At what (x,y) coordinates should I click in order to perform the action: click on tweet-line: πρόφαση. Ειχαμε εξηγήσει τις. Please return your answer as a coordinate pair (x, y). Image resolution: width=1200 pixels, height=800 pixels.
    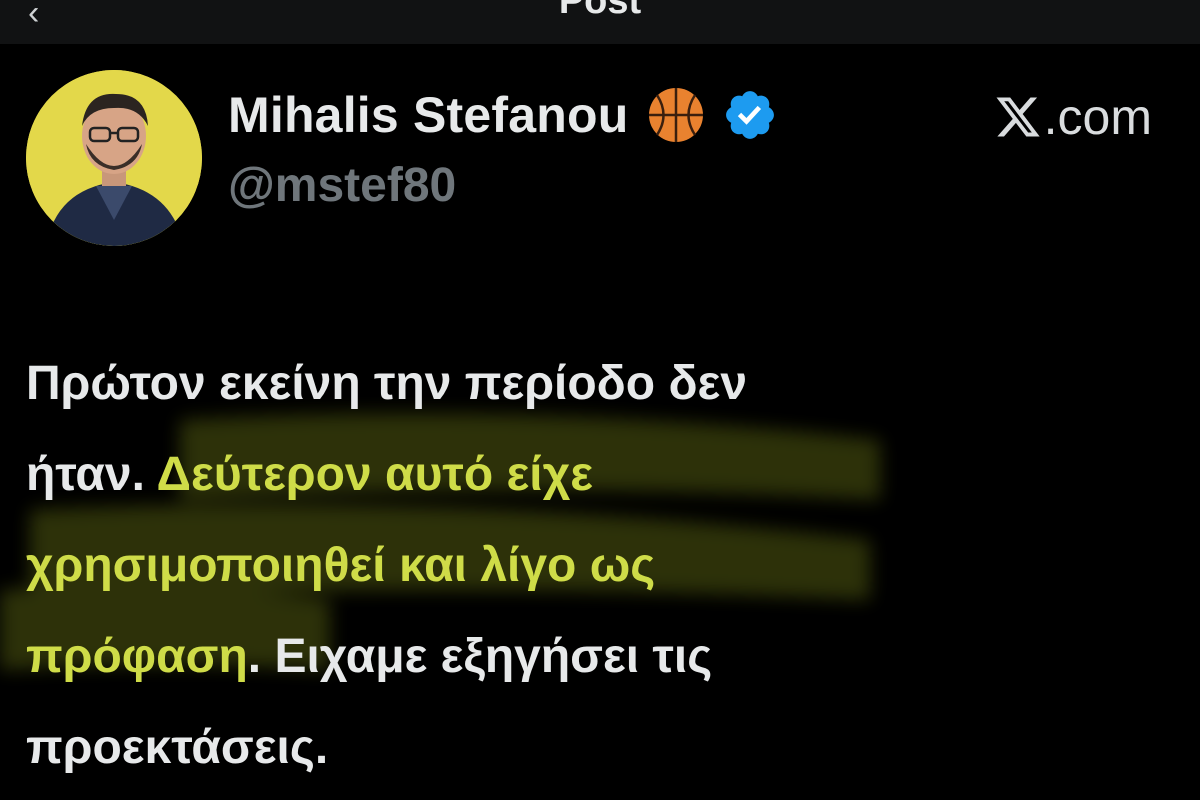
    Looking at the image, I should click on (526, 656).